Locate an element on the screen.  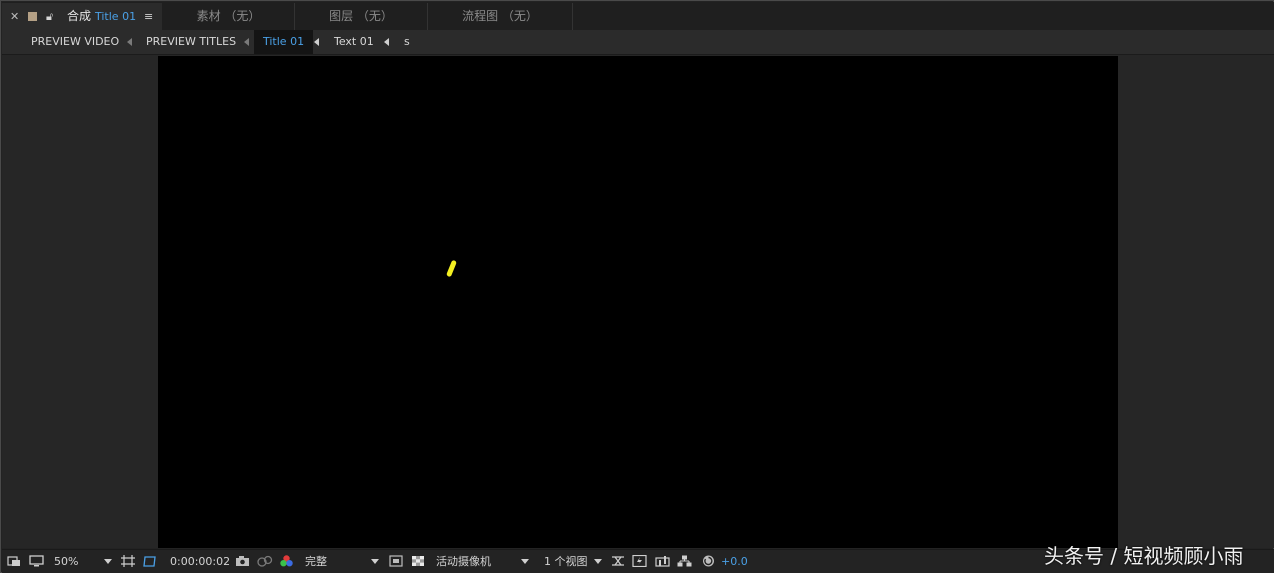
resolution-select: 完整 is located at coordinates (316, 561).